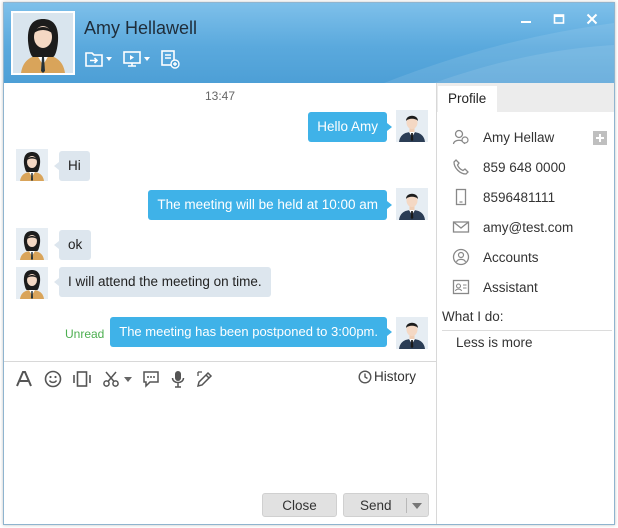 Image resolution: width=618 pixels, height=528 pixels. I want to click on profile-phone: 859 648 0000, so click(524, 167).